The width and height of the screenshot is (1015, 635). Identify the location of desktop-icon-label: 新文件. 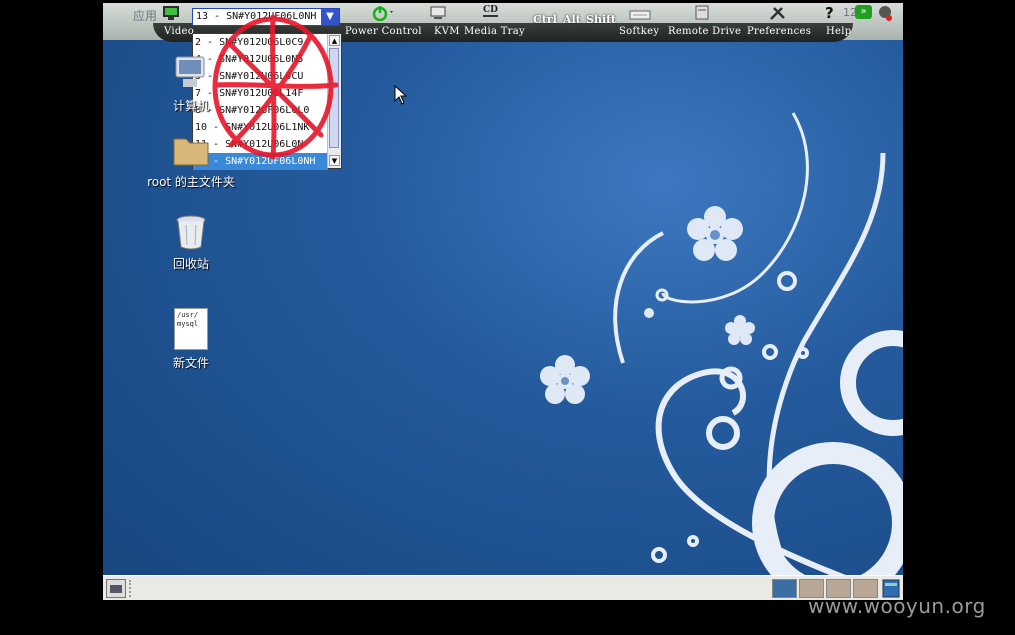
(190, 363).